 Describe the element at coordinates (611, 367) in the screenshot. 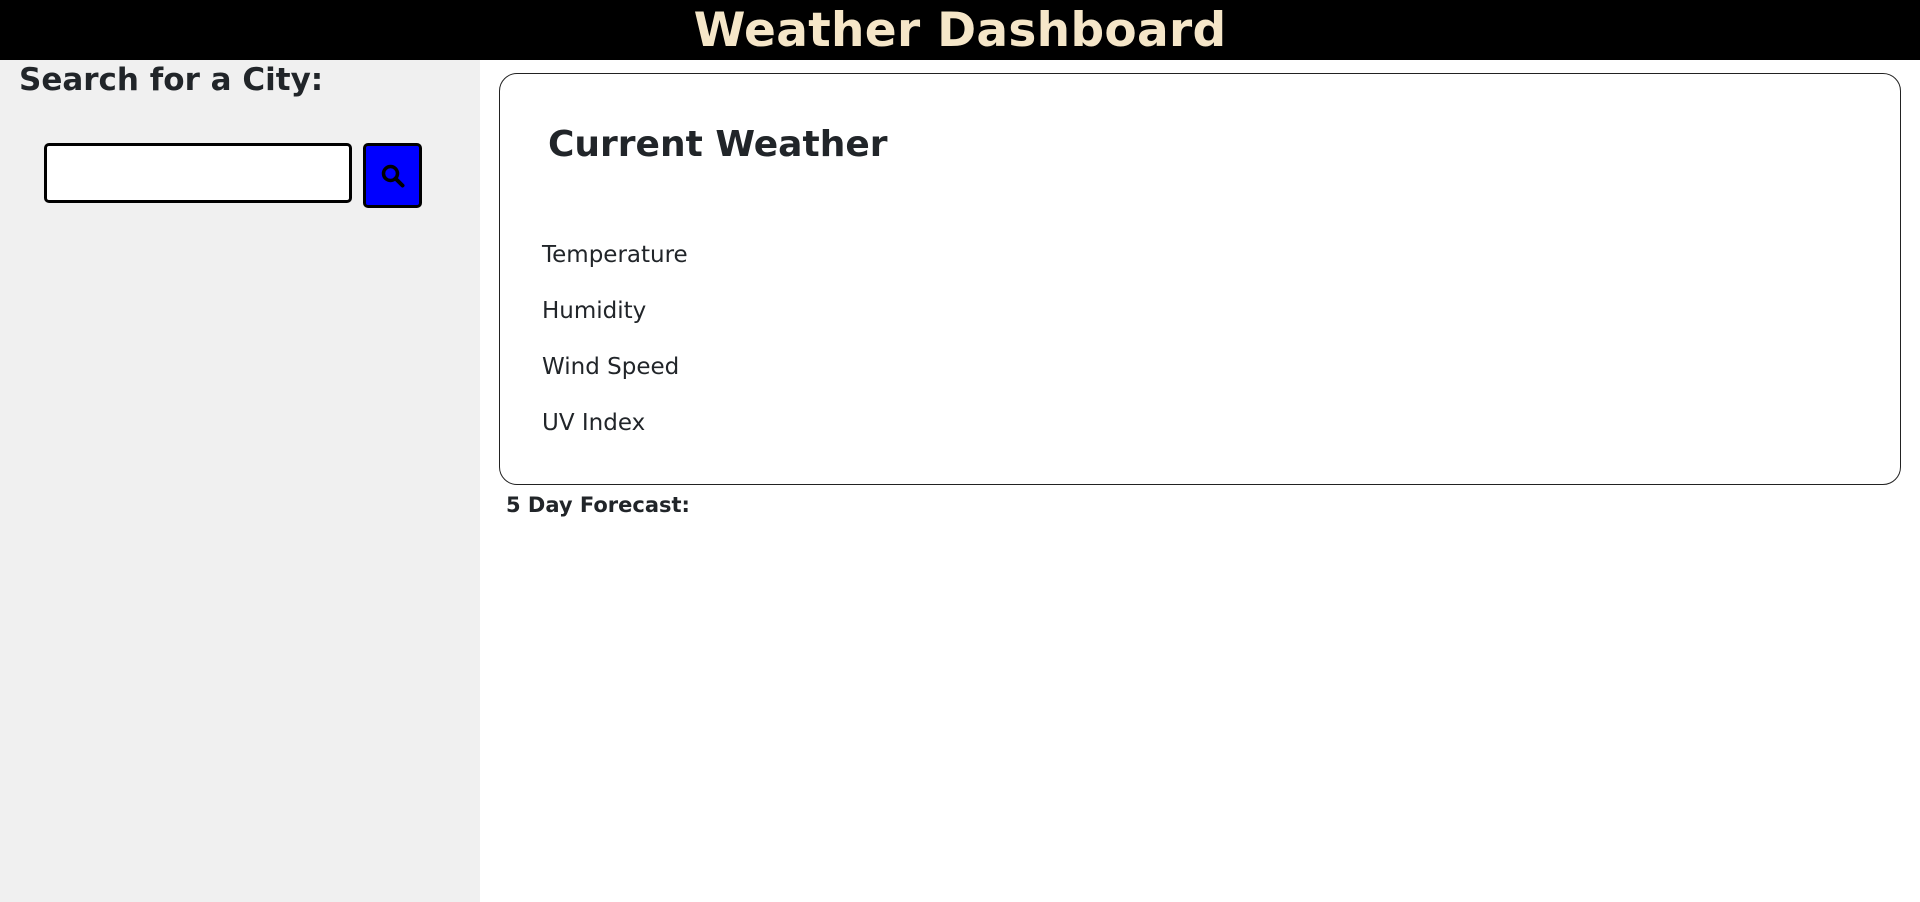

I see `wind-speed-label: Wind Speed` at that location.